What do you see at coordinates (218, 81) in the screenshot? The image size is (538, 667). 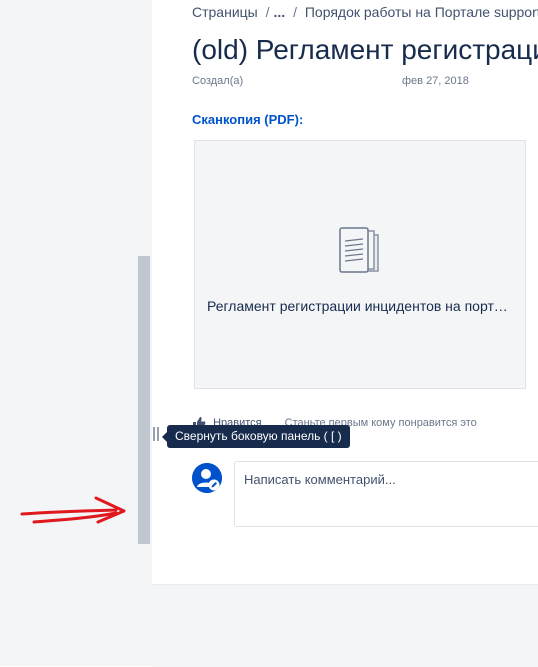 I see `created-by-label: Создал(а)` at bounding box center [218, 81].